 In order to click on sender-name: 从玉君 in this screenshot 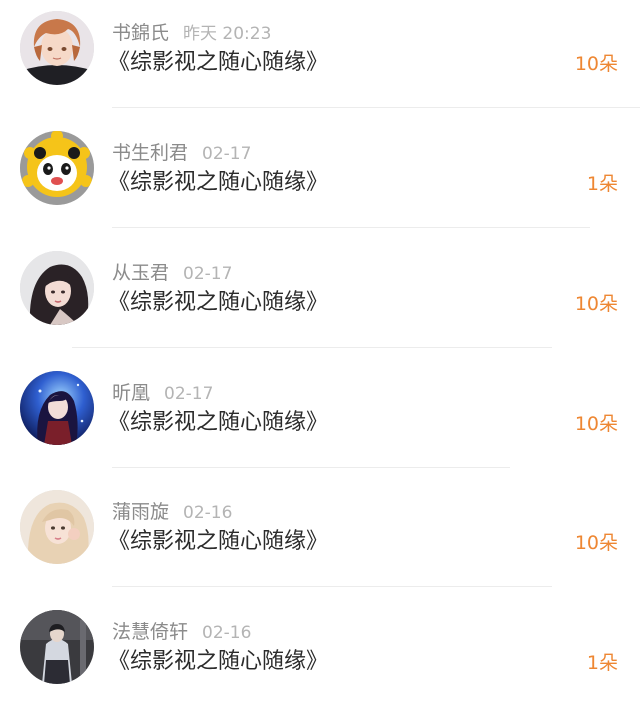, I will do `click(140, 273)`.